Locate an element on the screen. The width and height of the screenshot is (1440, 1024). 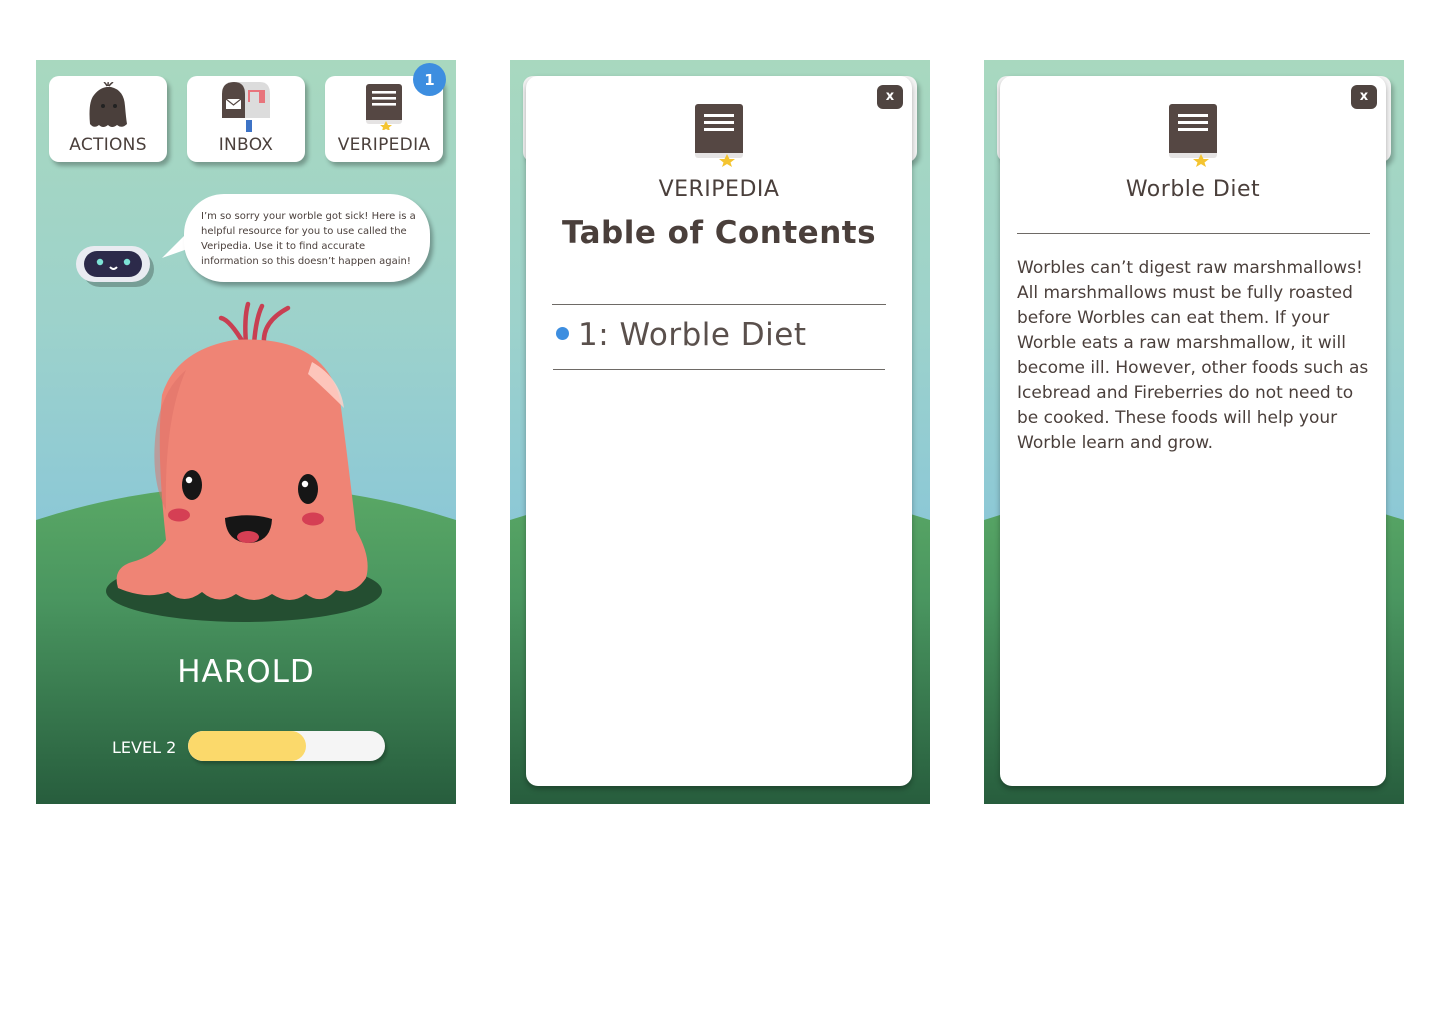
level-label: LEVEL 2 is located at coordinates (144, 747).